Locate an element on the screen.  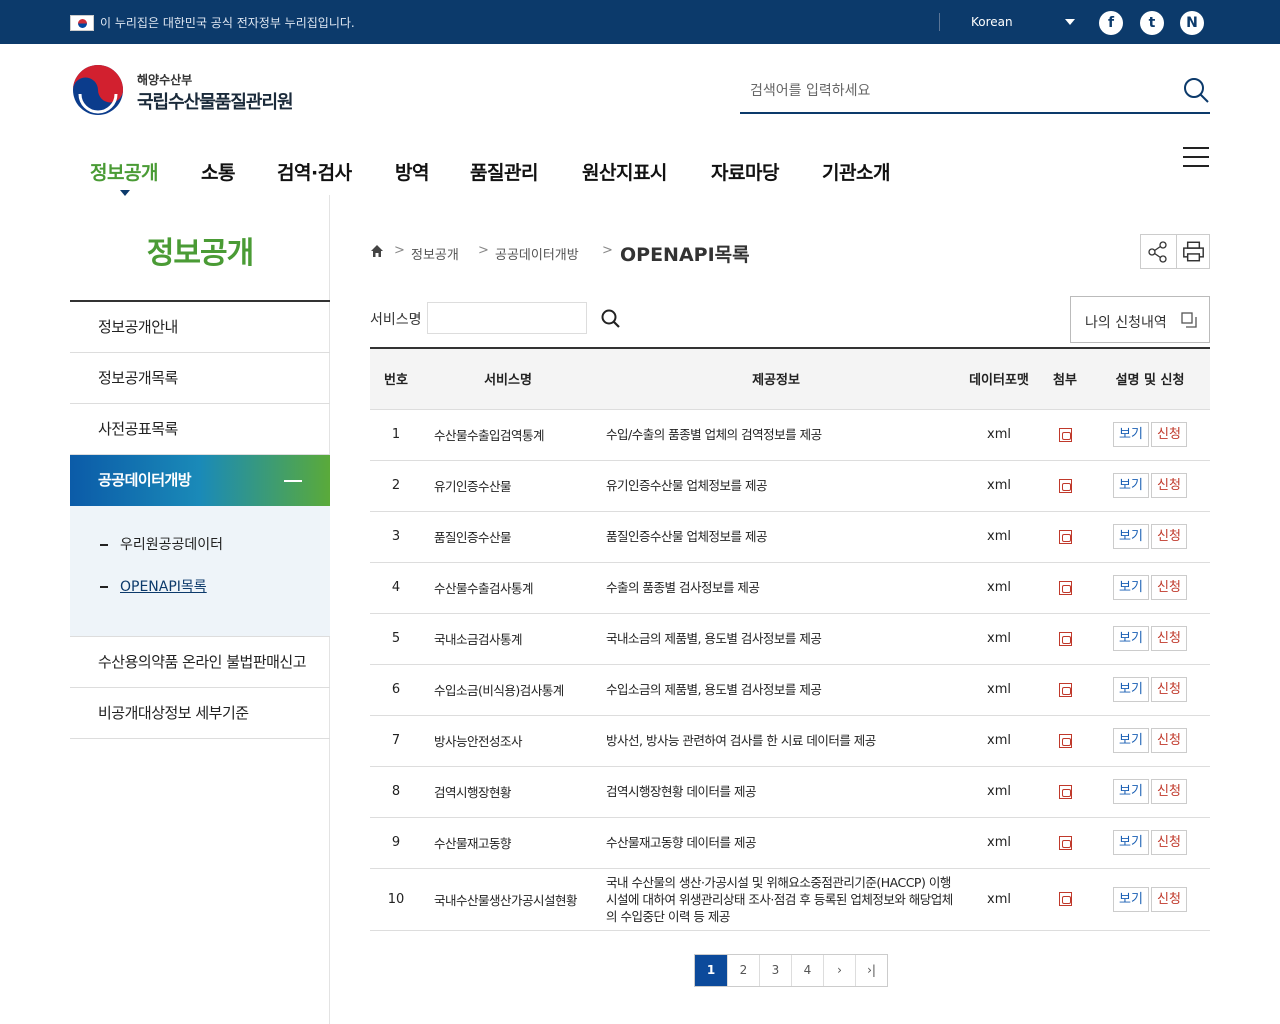
gnb-item-prevention: 방역 is located at coordinates (412, 171).